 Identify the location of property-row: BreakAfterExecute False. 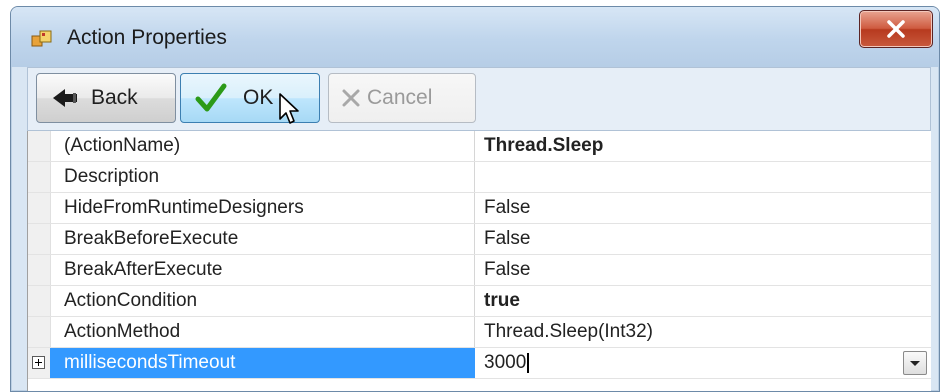
(479, 270).